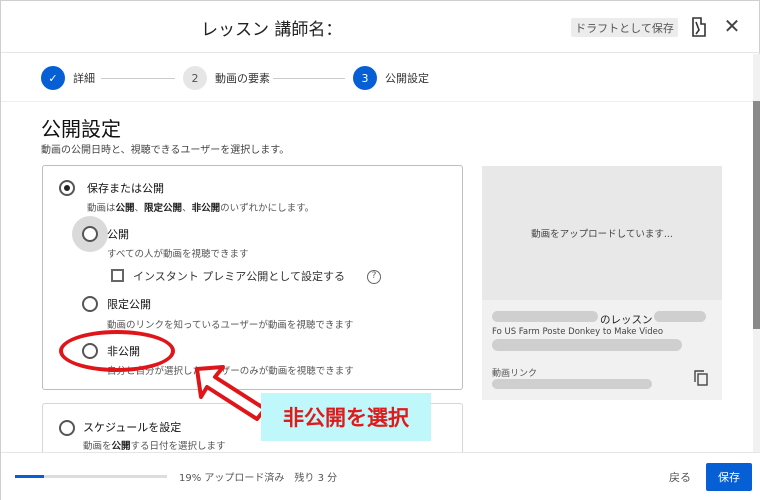  What do you see at coordinates (125, 188) in the screenshot?
I see `save-or-publish-label: 保存または公開` at bounding box center [125, 188].